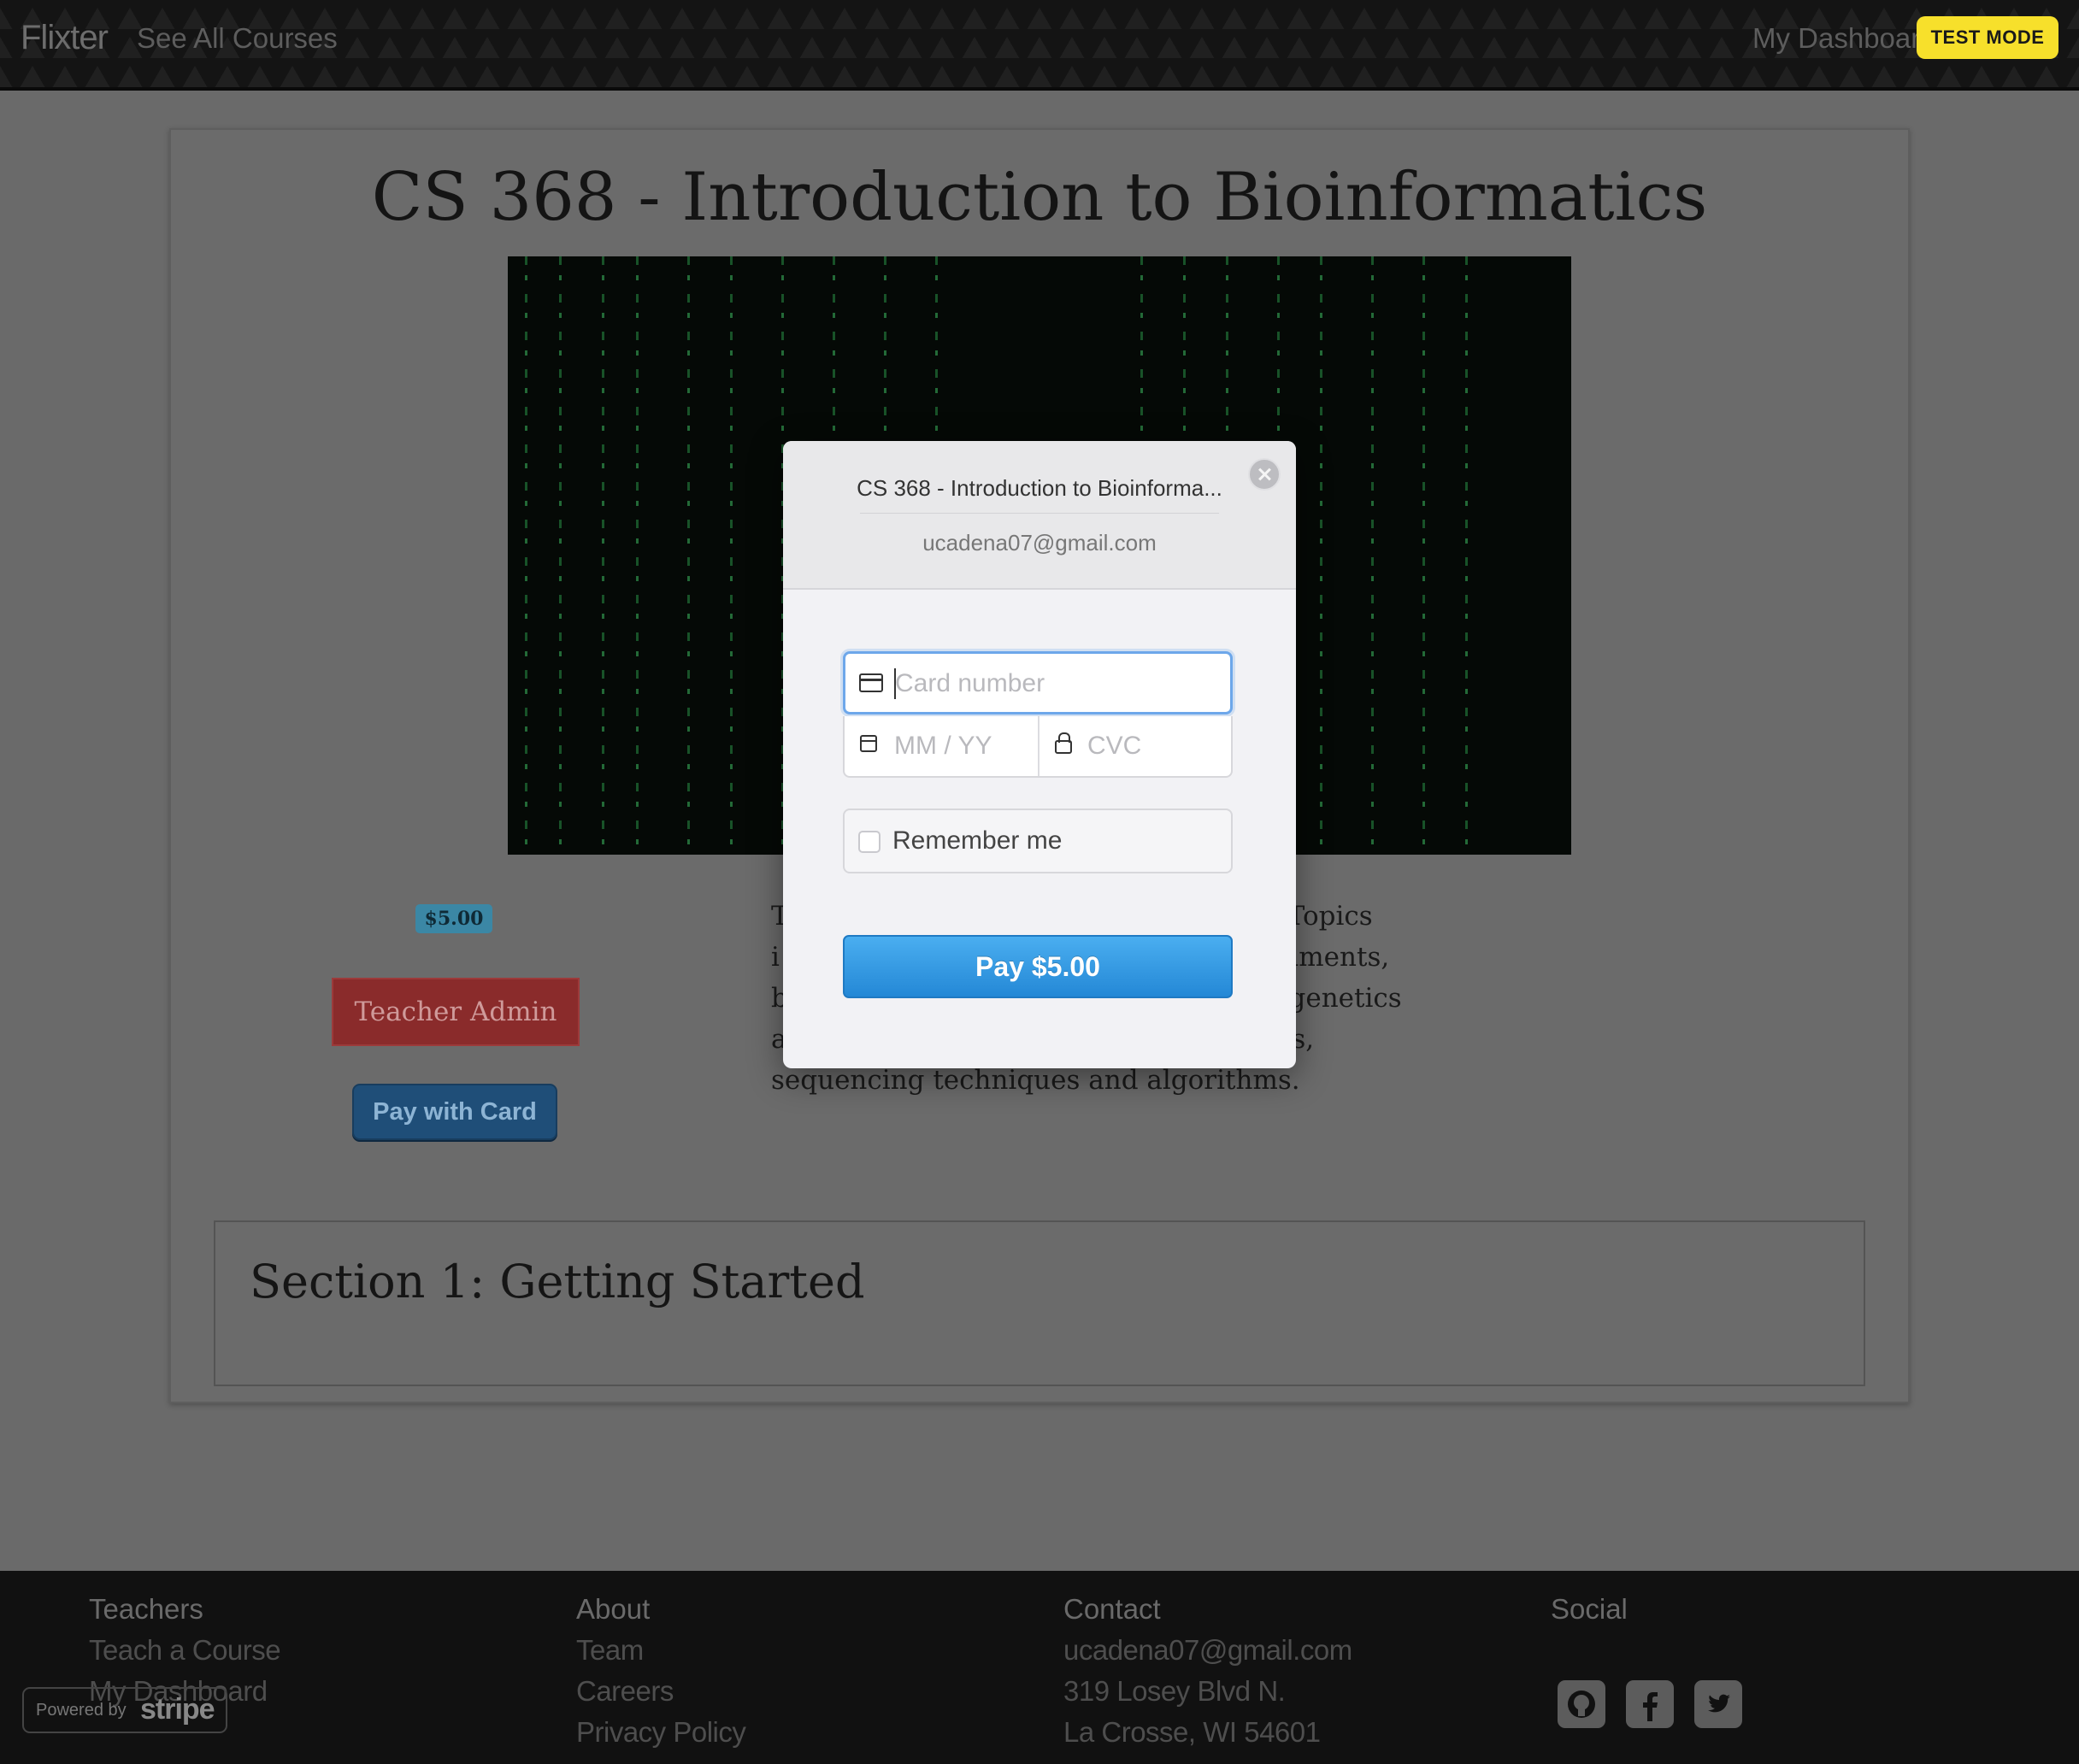  Describe the element at coordinates (943, 746) in the screenshot. I see `expiry-input: MM / YY` at that location.